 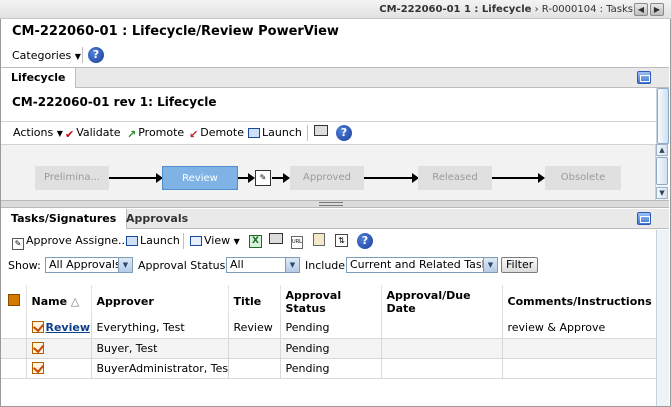 I want to click on table-row: Buyer, Test Pending, so click(x=329, y=348).